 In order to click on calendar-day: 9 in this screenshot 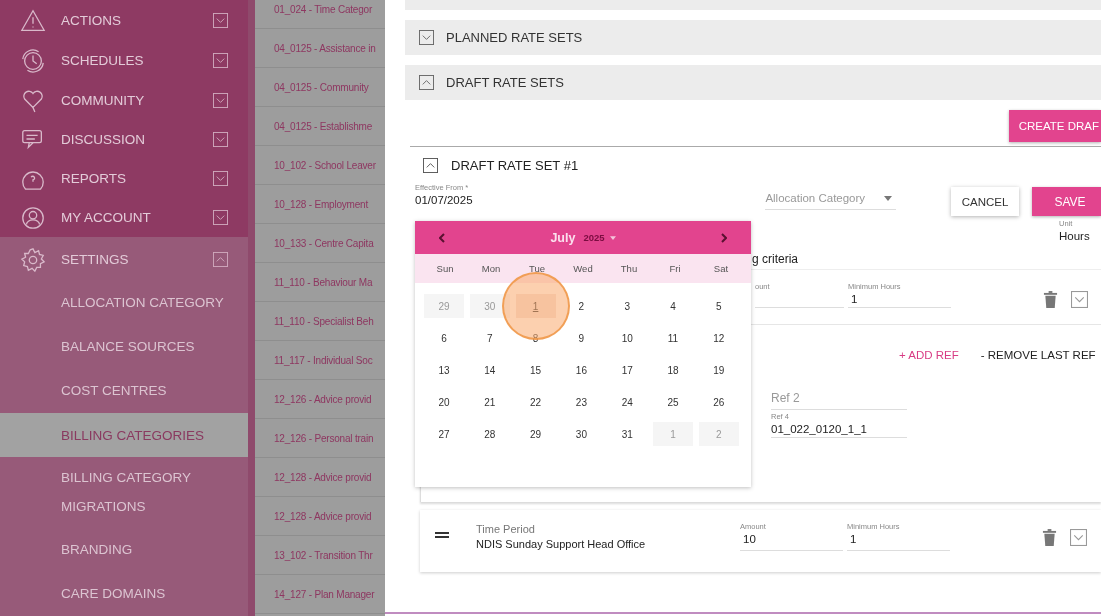, I will do `click(581, 338)`.